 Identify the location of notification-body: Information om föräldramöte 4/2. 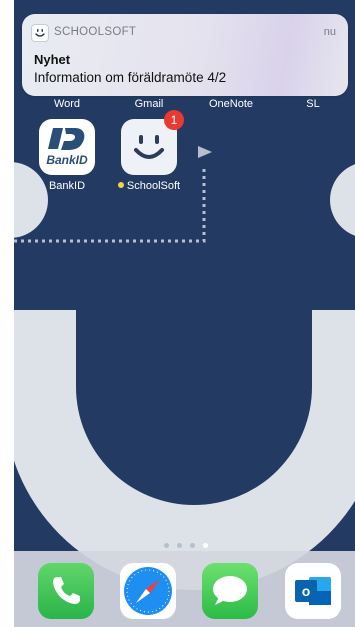
(130, 77).